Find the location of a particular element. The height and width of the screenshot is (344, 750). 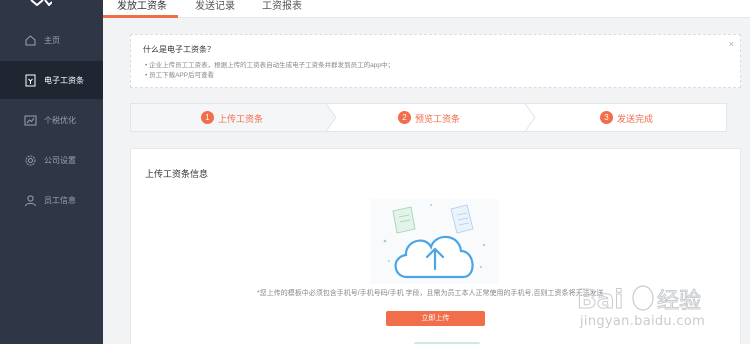

svg-text: 经验 is located at coordinates (679, 301).